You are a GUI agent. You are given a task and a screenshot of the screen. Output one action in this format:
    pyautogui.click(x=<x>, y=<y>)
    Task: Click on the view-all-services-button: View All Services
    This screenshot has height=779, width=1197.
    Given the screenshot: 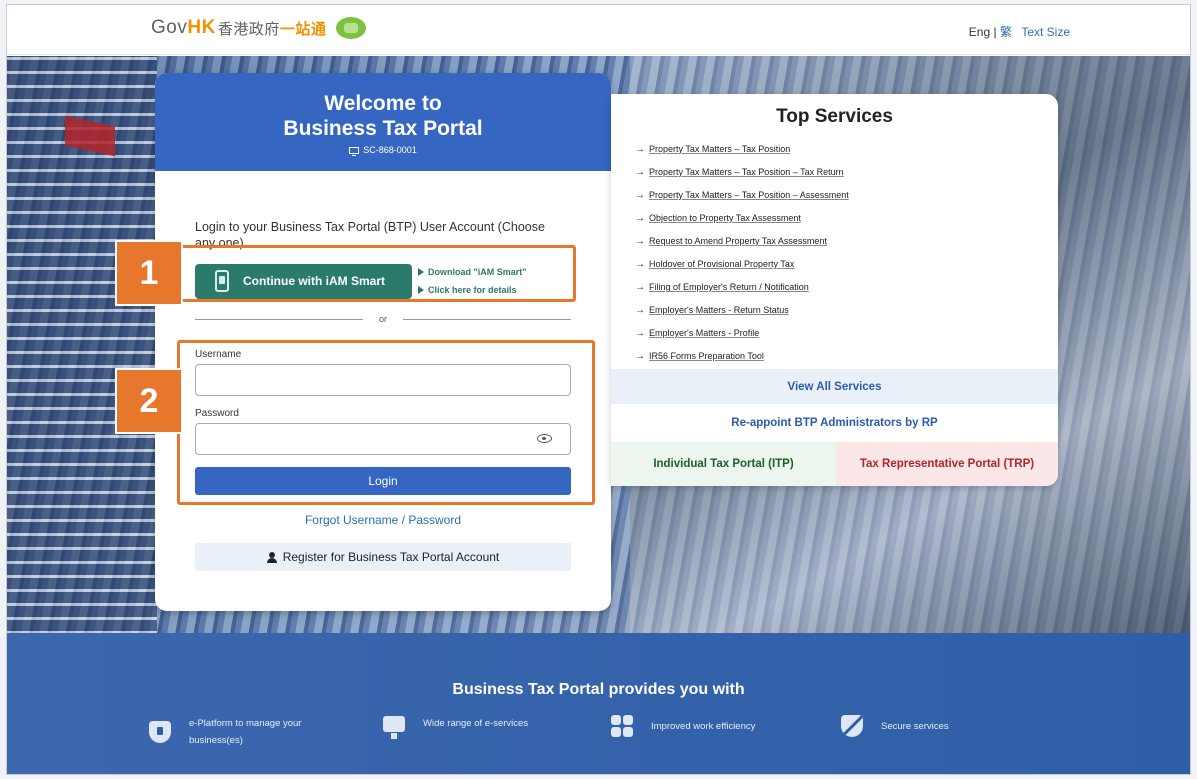 What is the action you would take?
    pyautogui.click(x=834, y=386)
    